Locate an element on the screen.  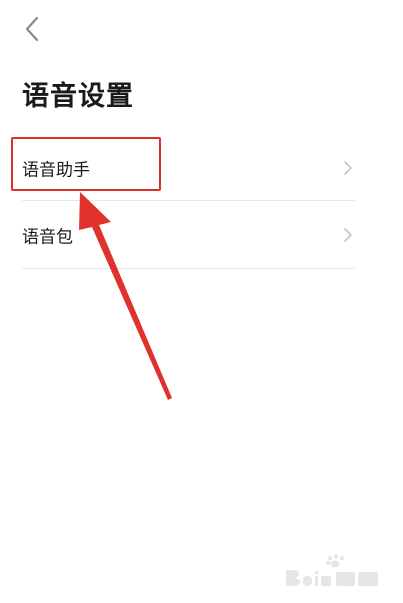
list-item-voice-pack: 语音包 is located at coordinates (188, 235).